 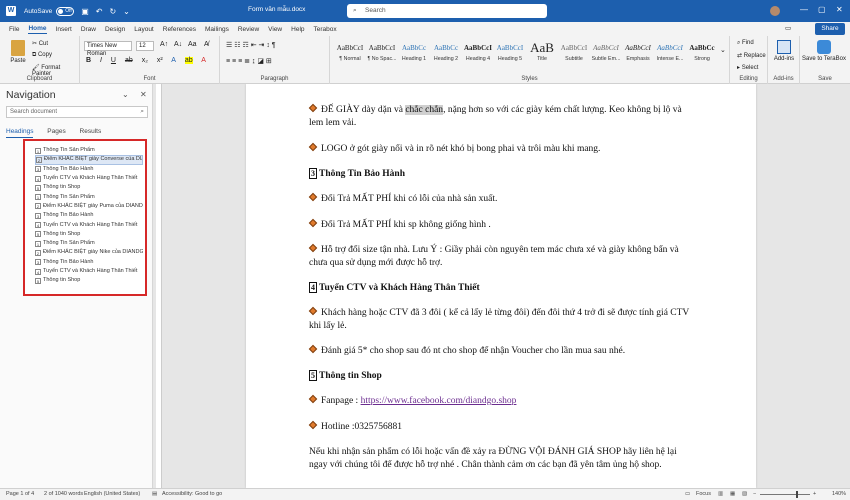 I want to click on text-effects-icon: A, so click(x=173, y=60).